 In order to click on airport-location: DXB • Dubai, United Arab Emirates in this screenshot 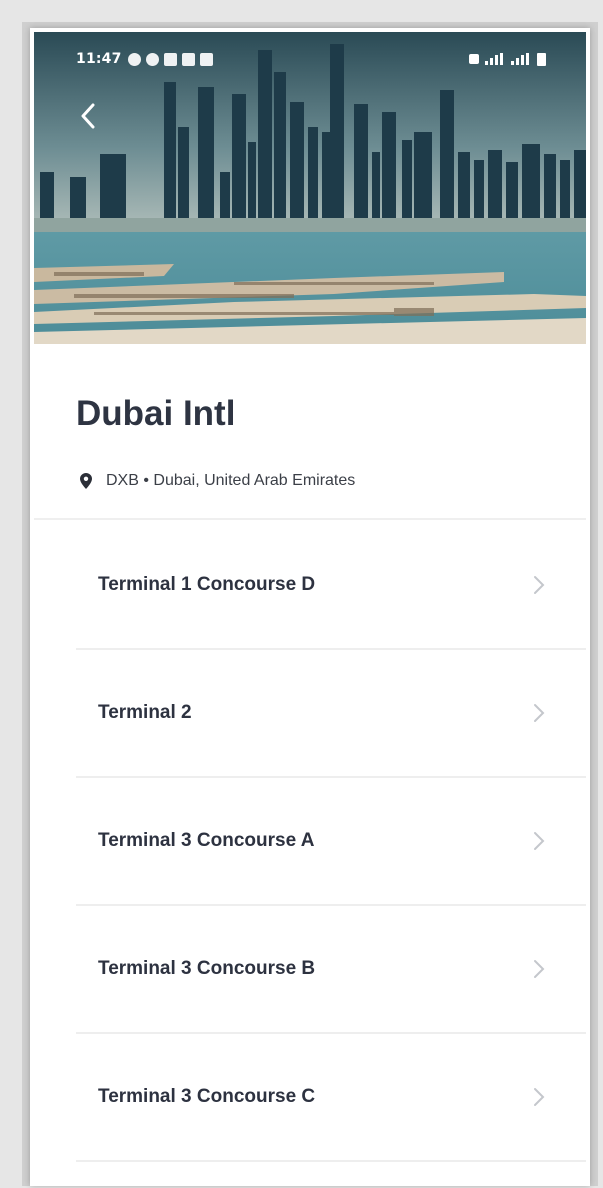, I will do `click(217, 481)`.